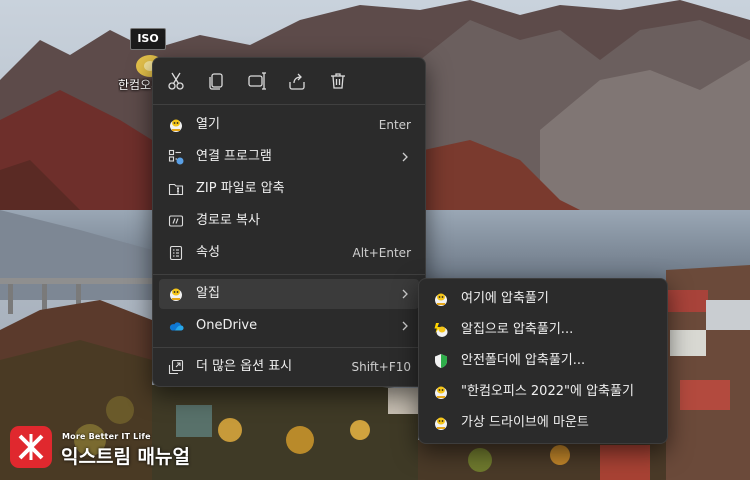  What do you see at coordinates (208, 252) in the screenshot?
I see `menu-item-label: 속성` at bounding box center [208, 252].